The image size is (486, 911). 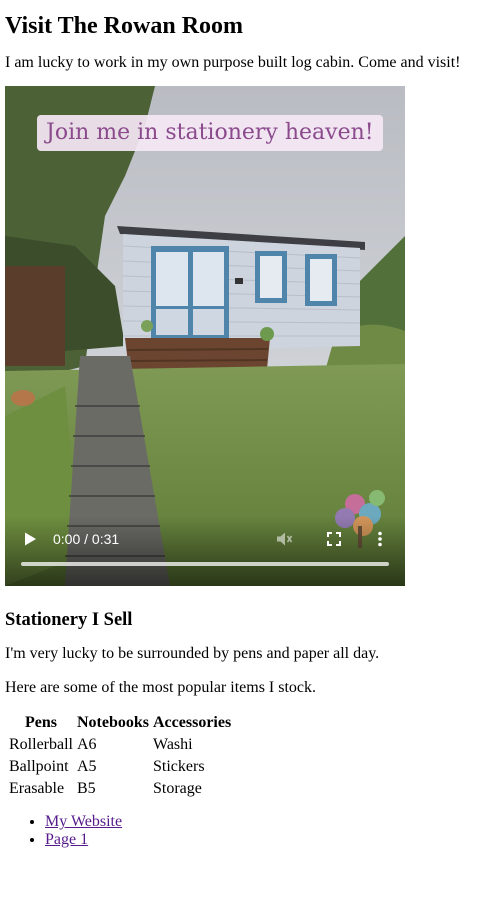 I want to click on column-header: Accessories, so click(x=192, y=722).